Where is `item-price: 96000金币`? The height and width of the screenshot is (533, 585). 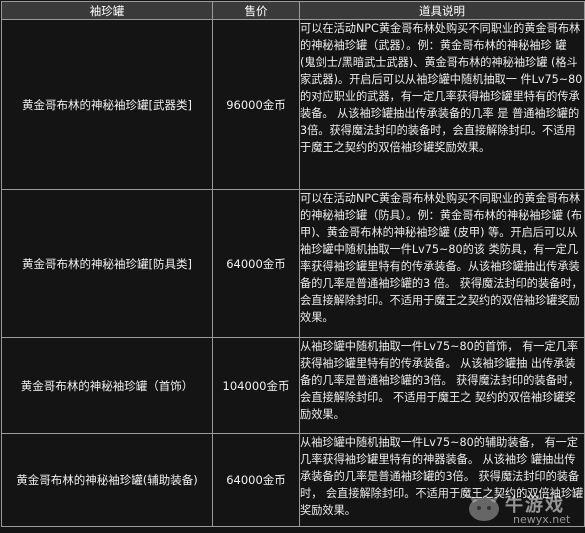
item-price: 96000金币 is located at coordinates (256, 104).